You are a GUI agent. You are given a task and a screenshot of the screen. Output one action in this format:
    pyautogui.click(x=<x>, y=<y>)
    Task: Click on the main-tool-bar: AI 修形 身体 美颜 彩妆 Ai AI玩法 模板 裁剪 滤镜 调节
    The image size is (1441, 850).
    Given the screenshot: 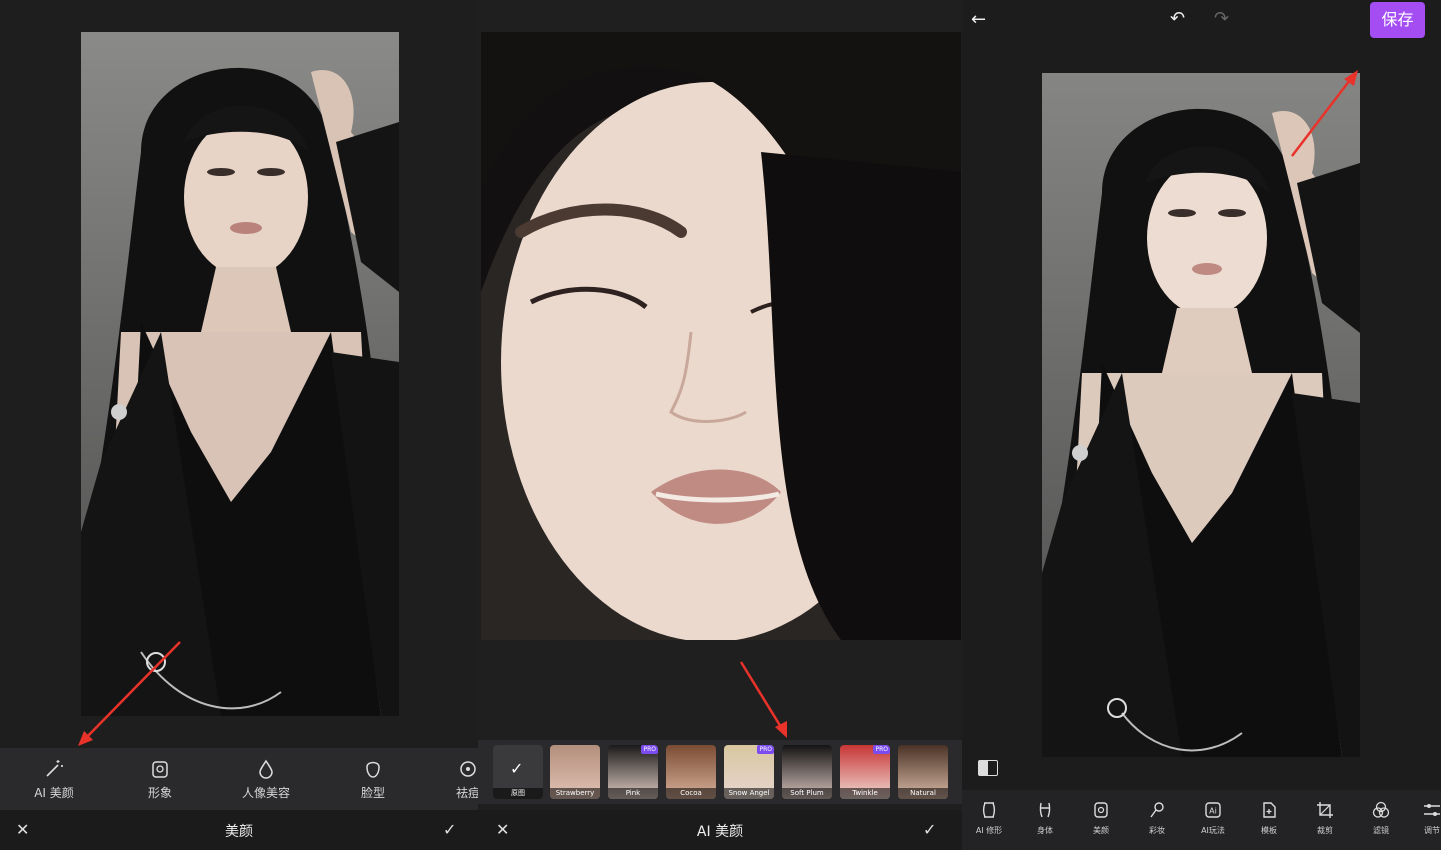 What is the action you would take?
    pyautogui.click(x=1201, y=820)
    